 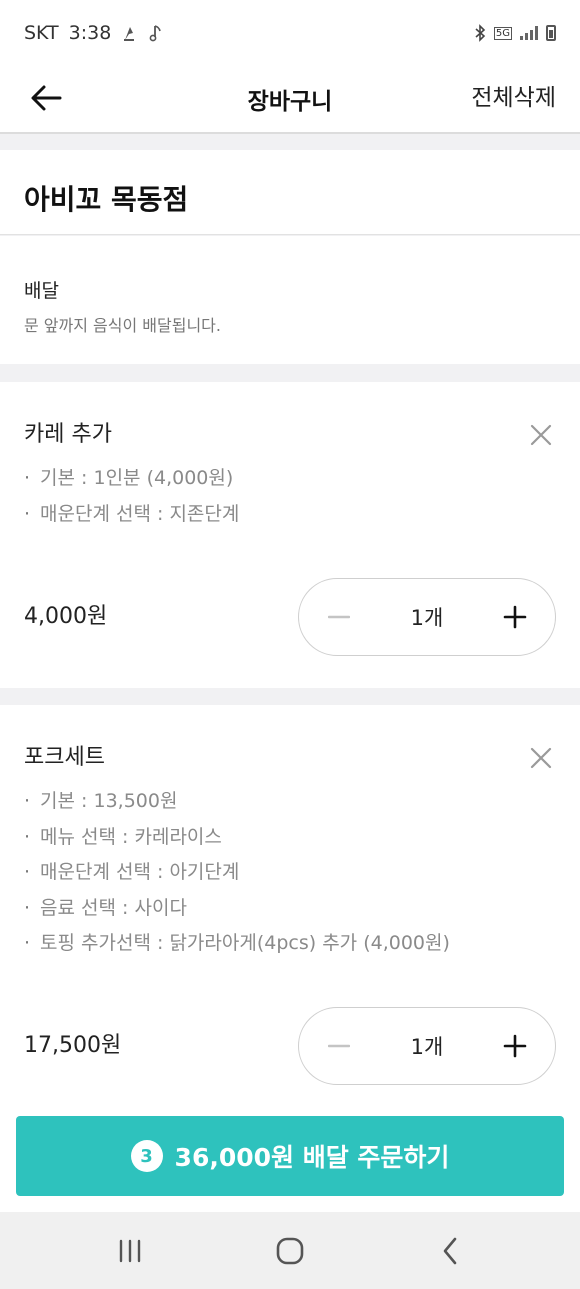 What do you see at coordinates (290, 33) in the screenshot?
I see `status-bar: SKT 3:38 5G` at bounding box center [290, 33].